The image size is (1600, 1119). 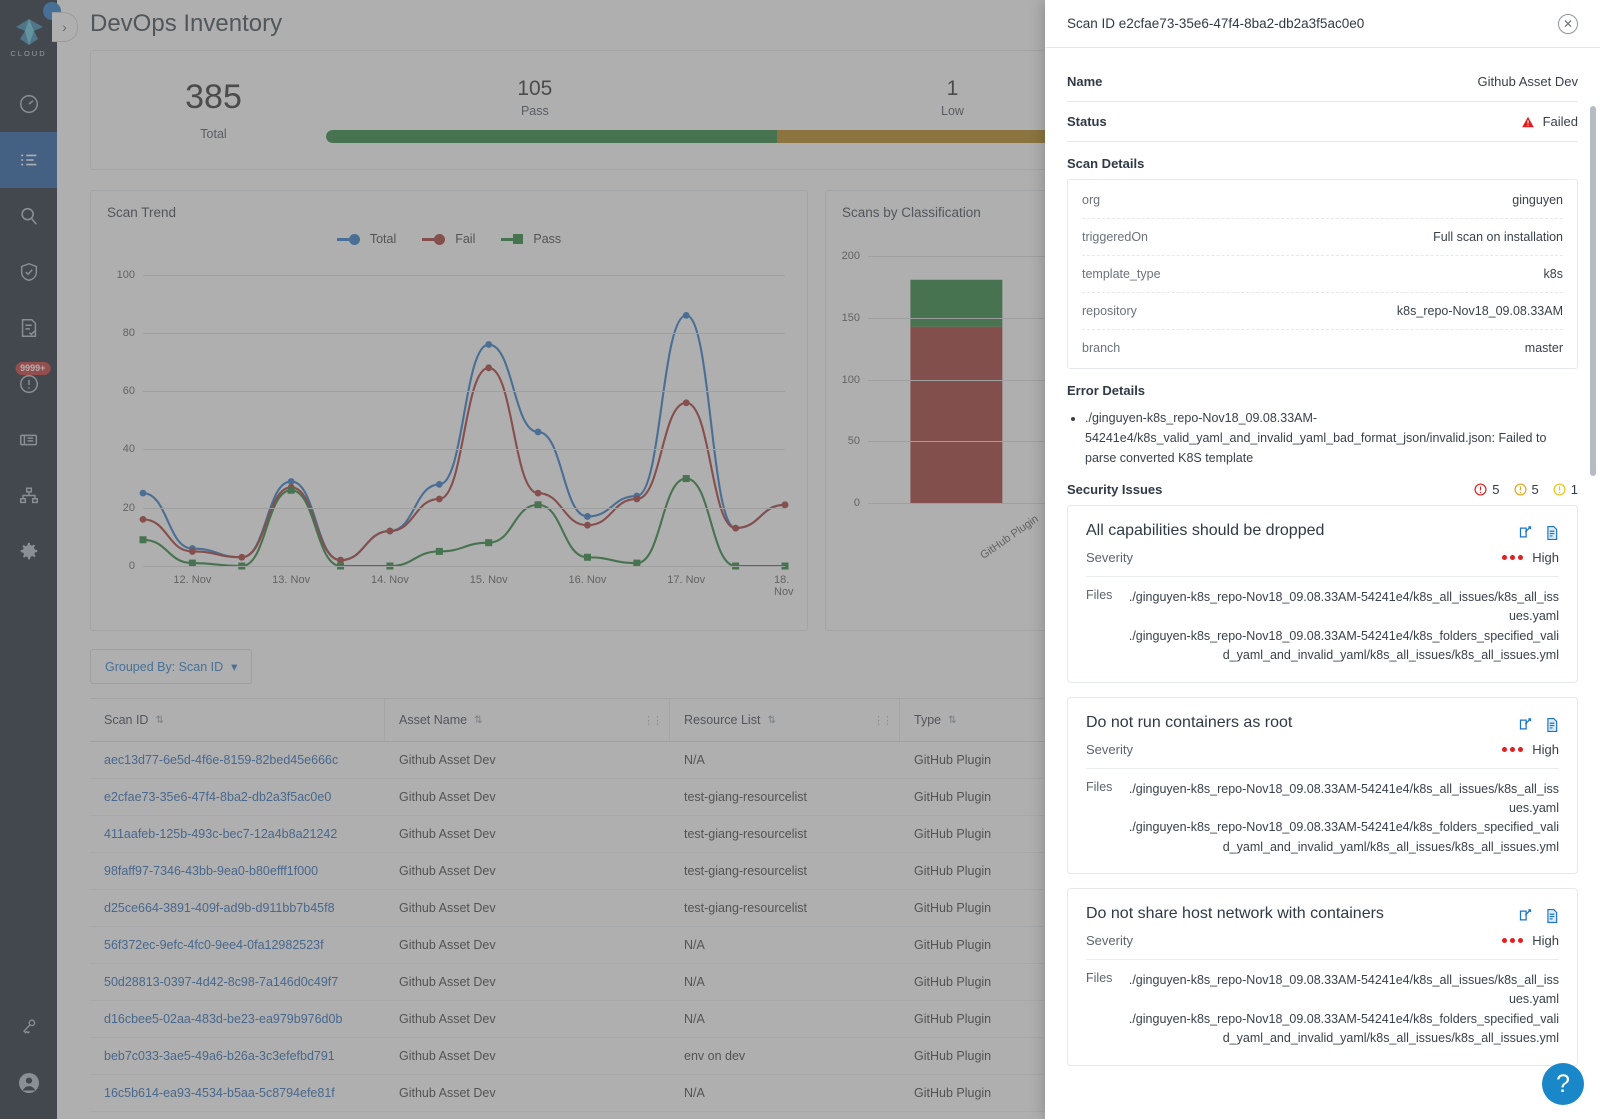 I want to click on help-button: ?, so click(x=1563, y=1084).